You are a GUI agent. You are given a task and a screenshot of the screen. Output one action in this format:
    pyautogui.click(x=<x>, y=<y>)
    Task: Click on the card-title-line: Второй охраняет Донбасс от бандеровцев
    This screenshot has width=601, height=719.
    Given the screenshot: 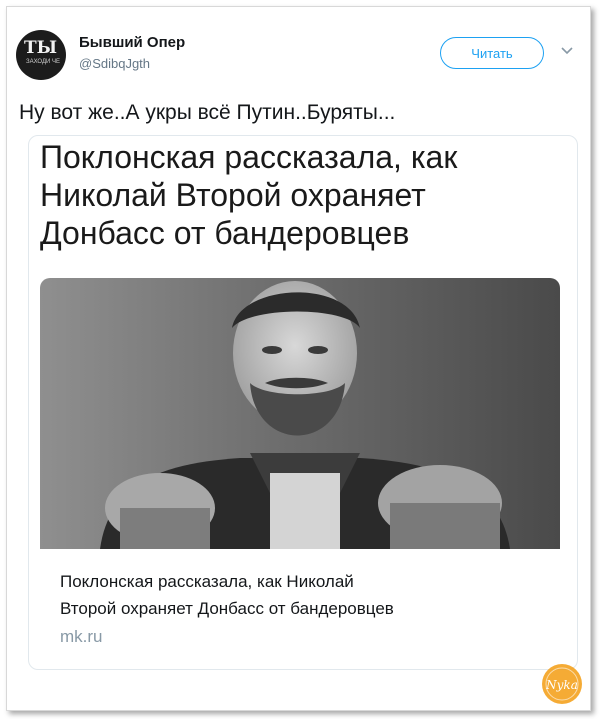 What is the action you would take?
    pyautogui.click(x=227, y=608)
    